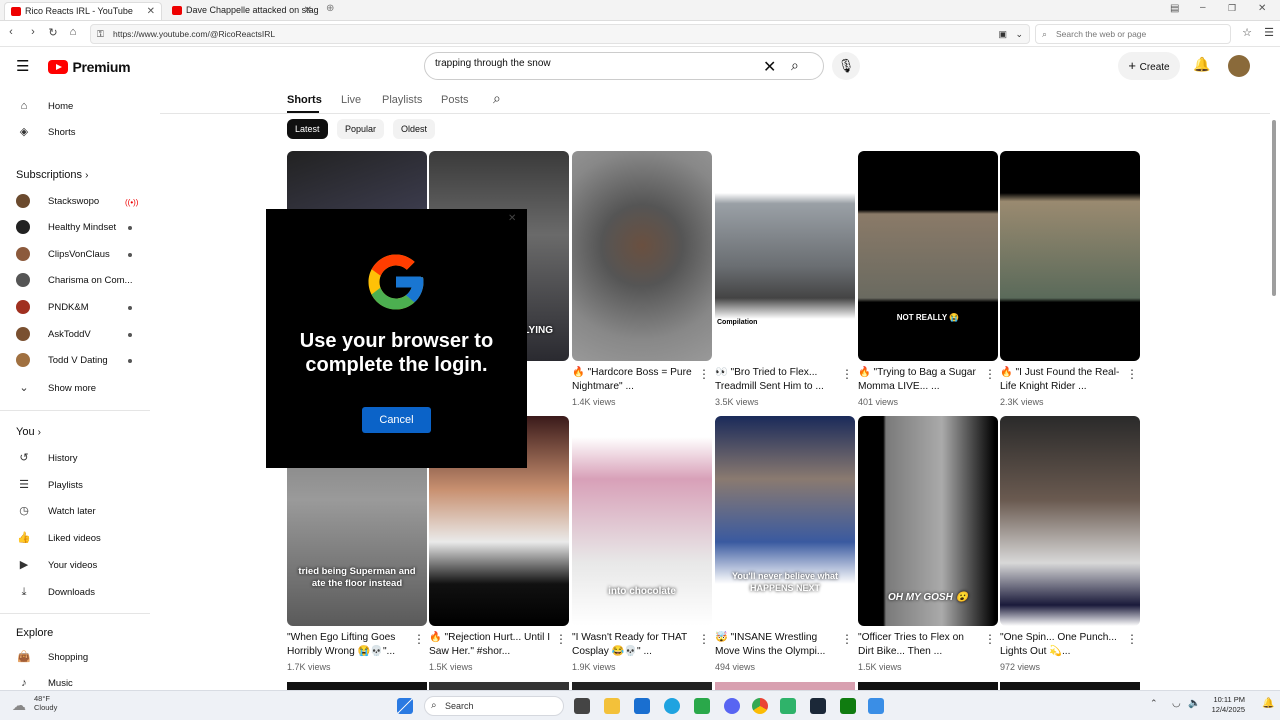 This screenshot has width=1280, height=720. I want to click on avatar, so click(1239, 66).